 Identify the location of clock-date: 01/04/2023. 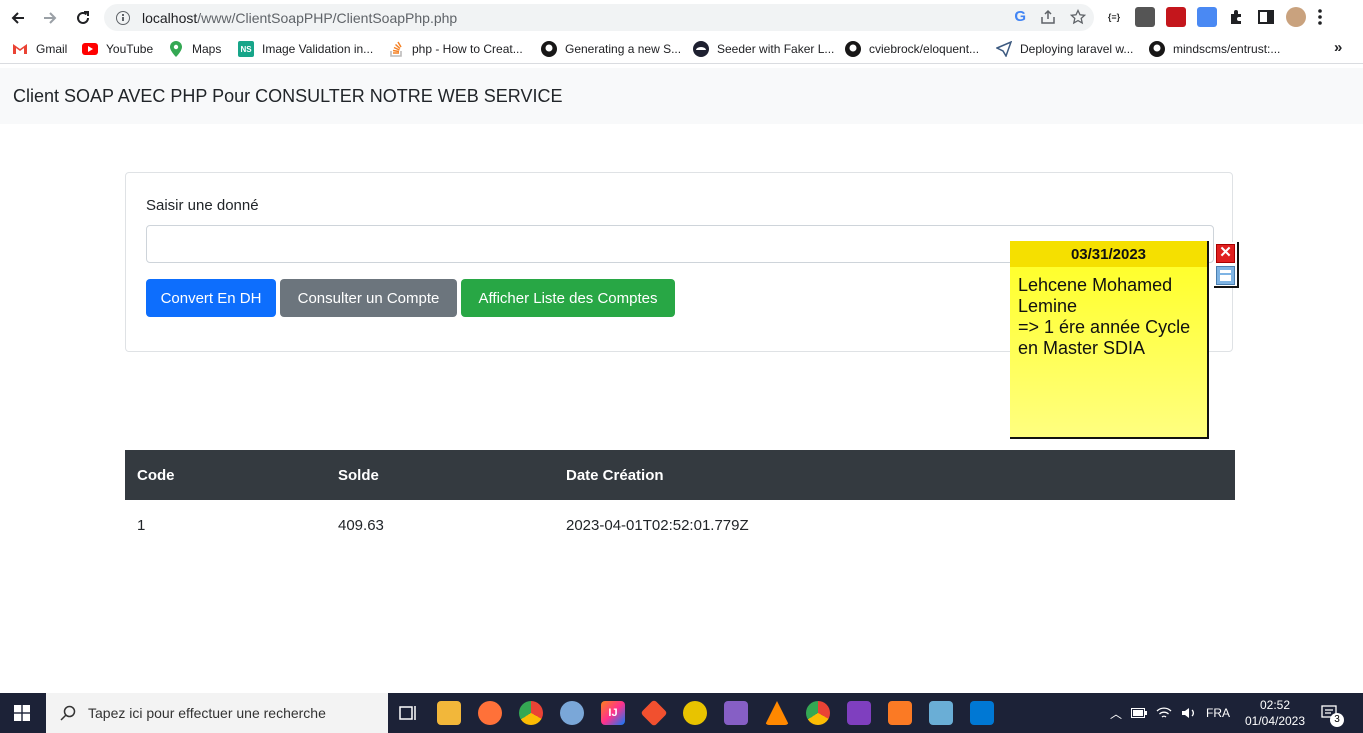
(1275, 721).